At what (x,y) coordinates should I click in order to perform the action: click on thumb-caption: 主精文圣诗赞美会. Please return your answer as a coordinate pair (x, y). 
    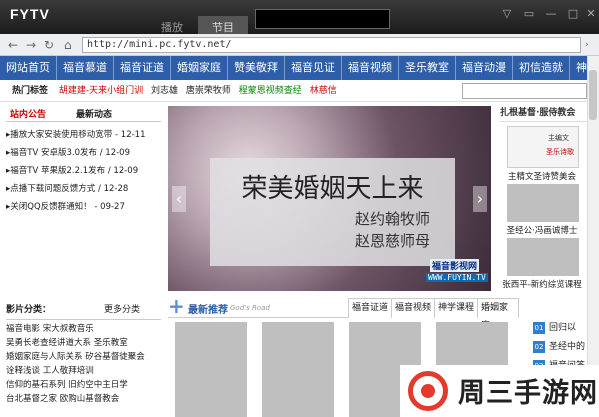
    Looking at the image, I should click on (542, 176).